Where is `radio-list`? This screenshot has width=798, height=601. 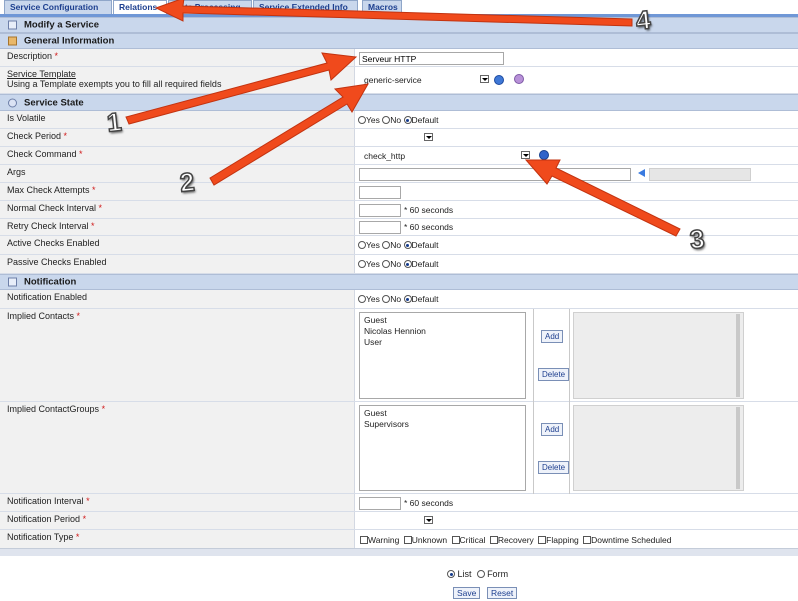 radio-list is located at coordinates (451, 574).